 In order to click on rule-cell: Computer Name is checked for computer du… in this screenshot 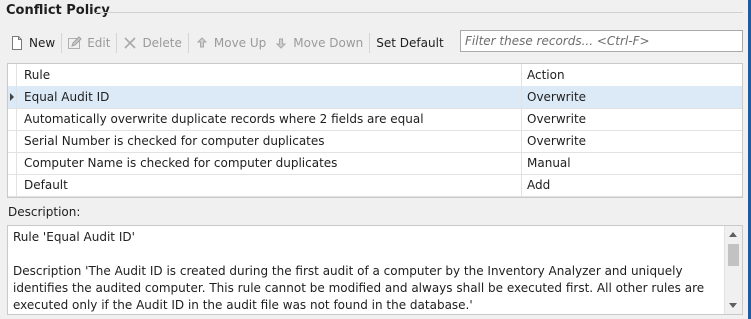, I will do `click(269, 163)`.